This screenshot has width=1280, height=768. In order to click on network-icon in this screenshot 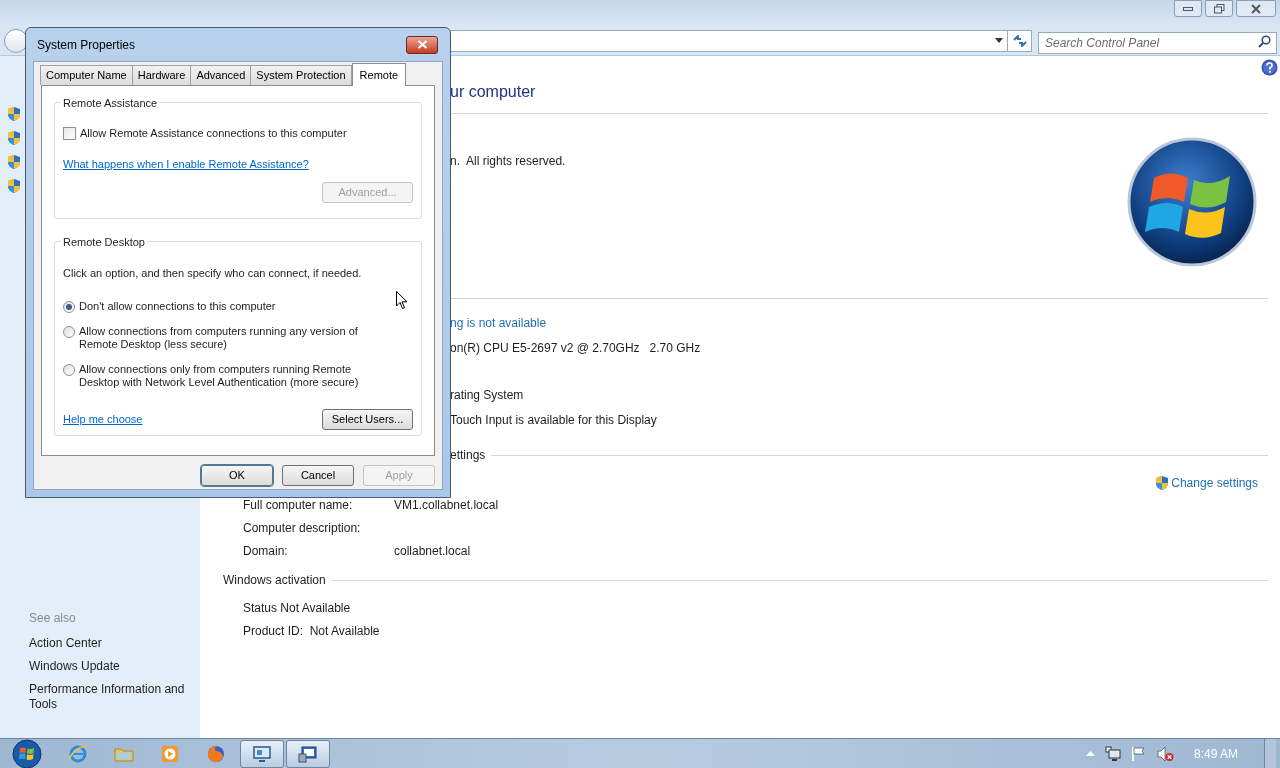, I will do `click(1113, 753)`.